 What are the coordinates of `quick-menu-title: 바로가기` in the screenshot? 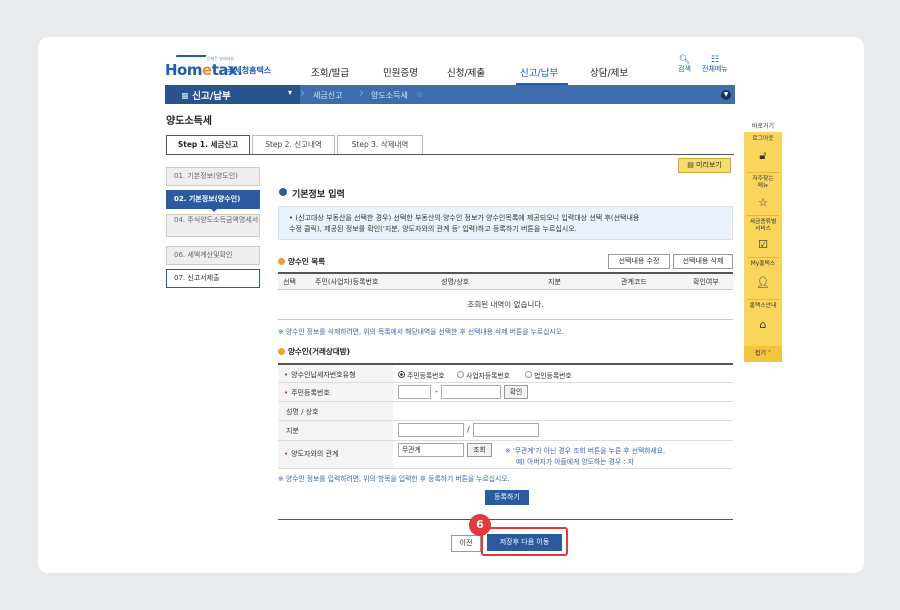 It's located at (763, 126).